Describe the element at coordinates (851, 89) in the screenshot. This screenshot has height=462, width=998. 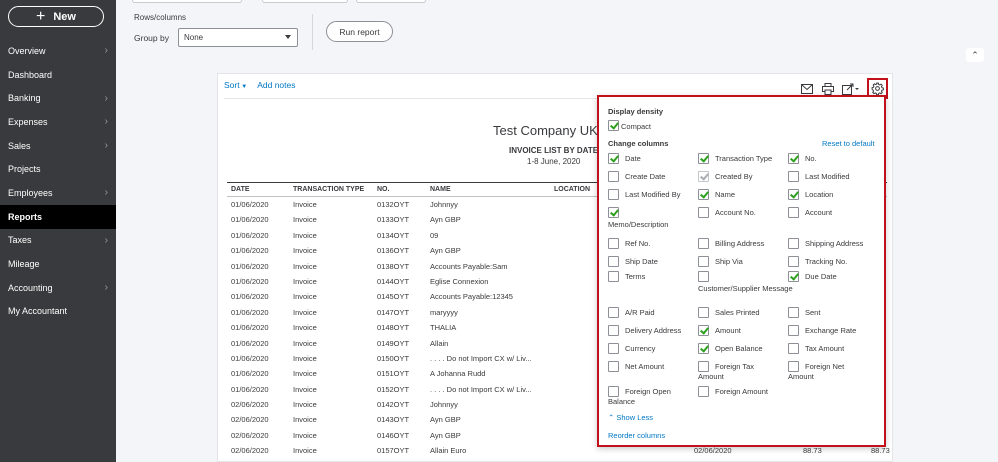
I see `export-icon` at that location.